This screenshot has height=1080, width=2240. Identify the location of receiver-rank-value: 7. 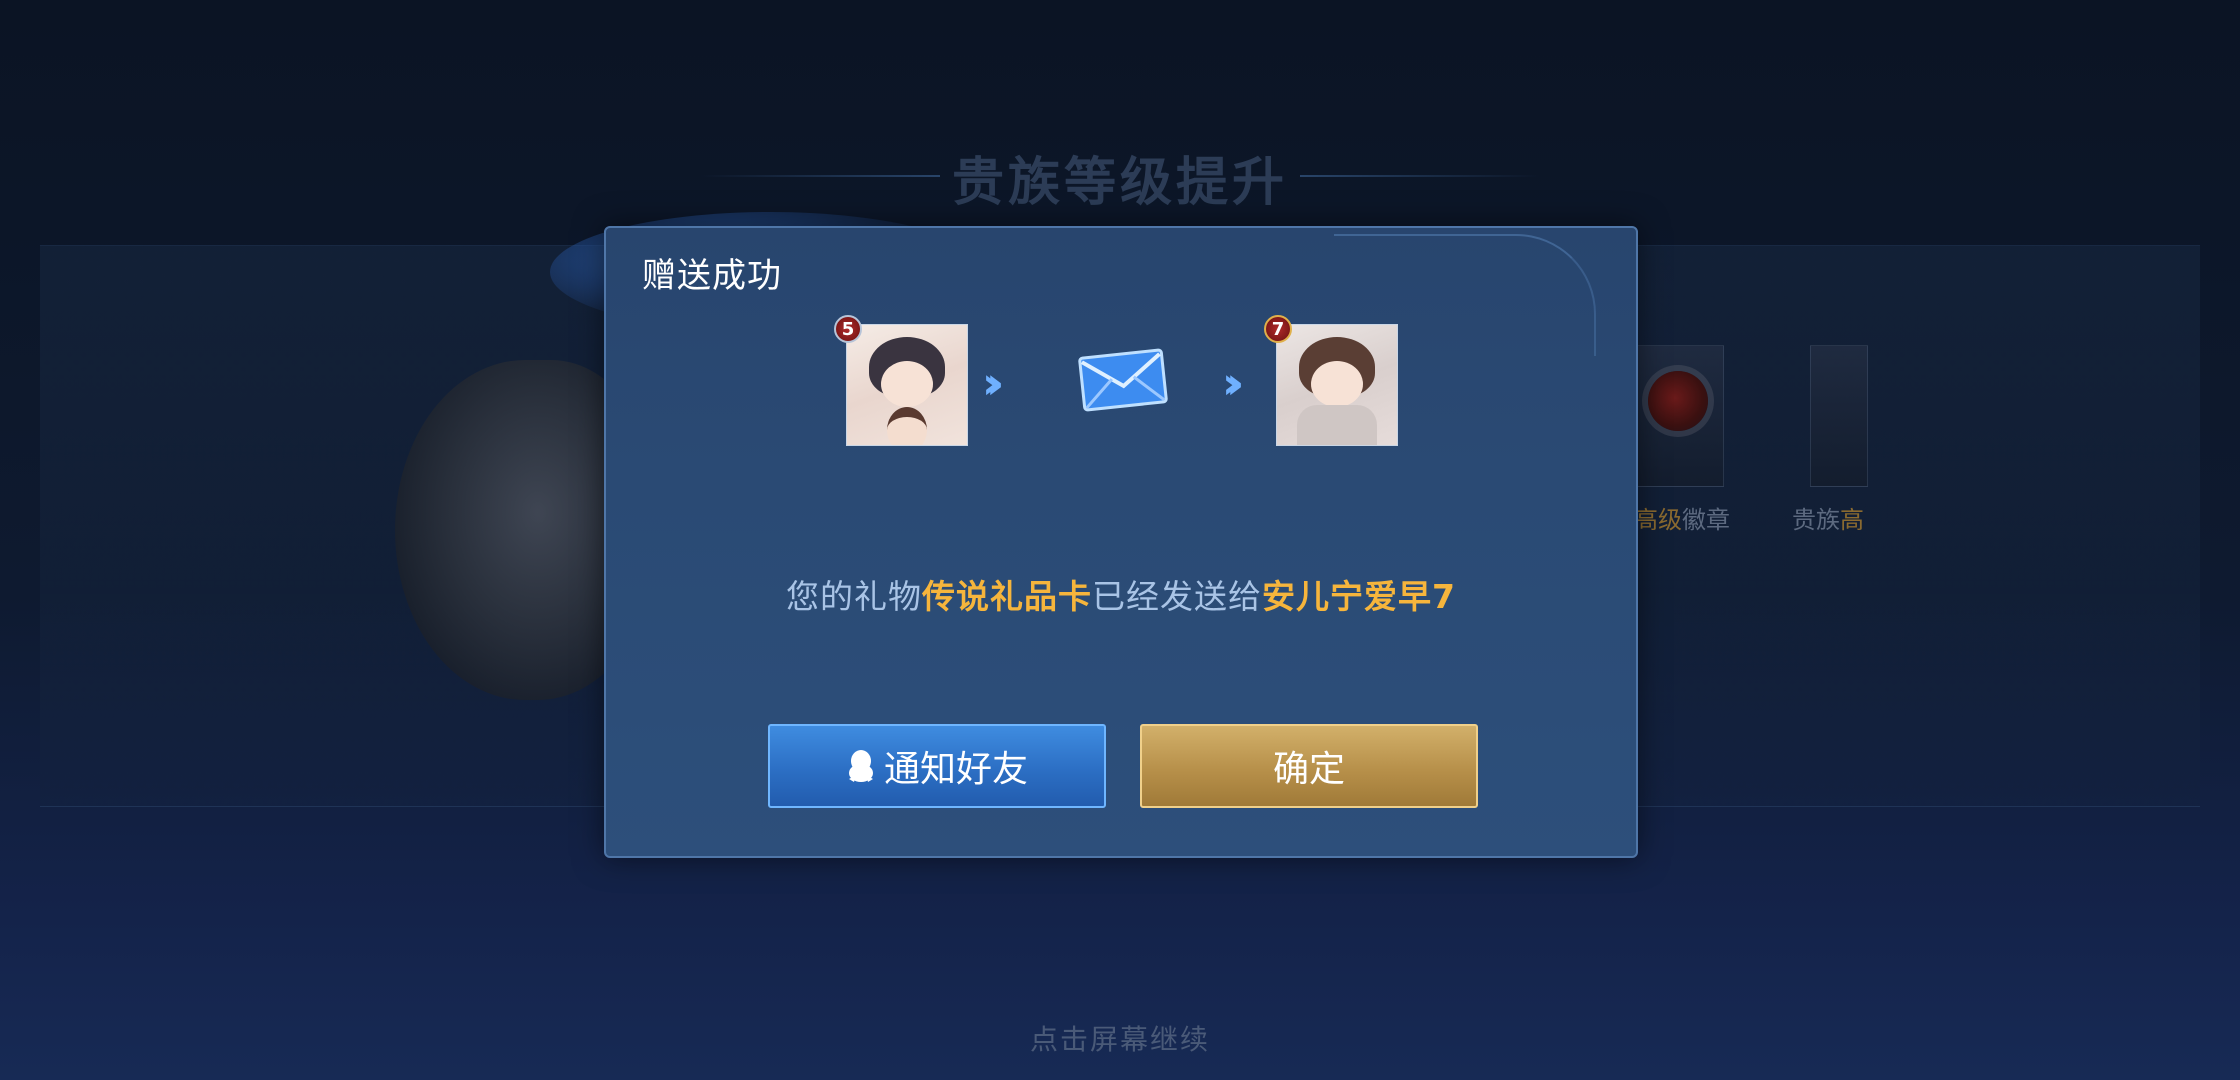
(1278, 329).